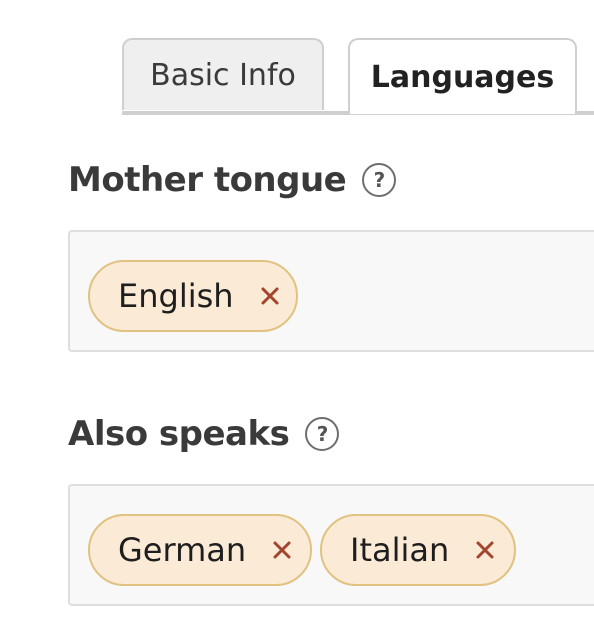  I want to click on language-token-italian: Italian, so click(418, 550).